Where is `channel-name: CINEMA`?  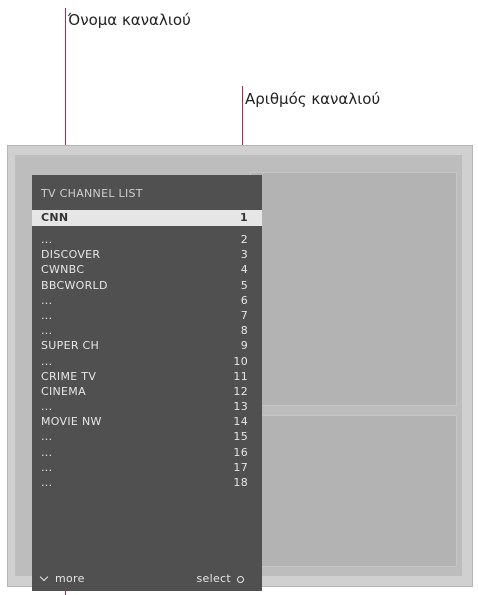 channel-name: CINEMA is located at coordinates (63, 391).